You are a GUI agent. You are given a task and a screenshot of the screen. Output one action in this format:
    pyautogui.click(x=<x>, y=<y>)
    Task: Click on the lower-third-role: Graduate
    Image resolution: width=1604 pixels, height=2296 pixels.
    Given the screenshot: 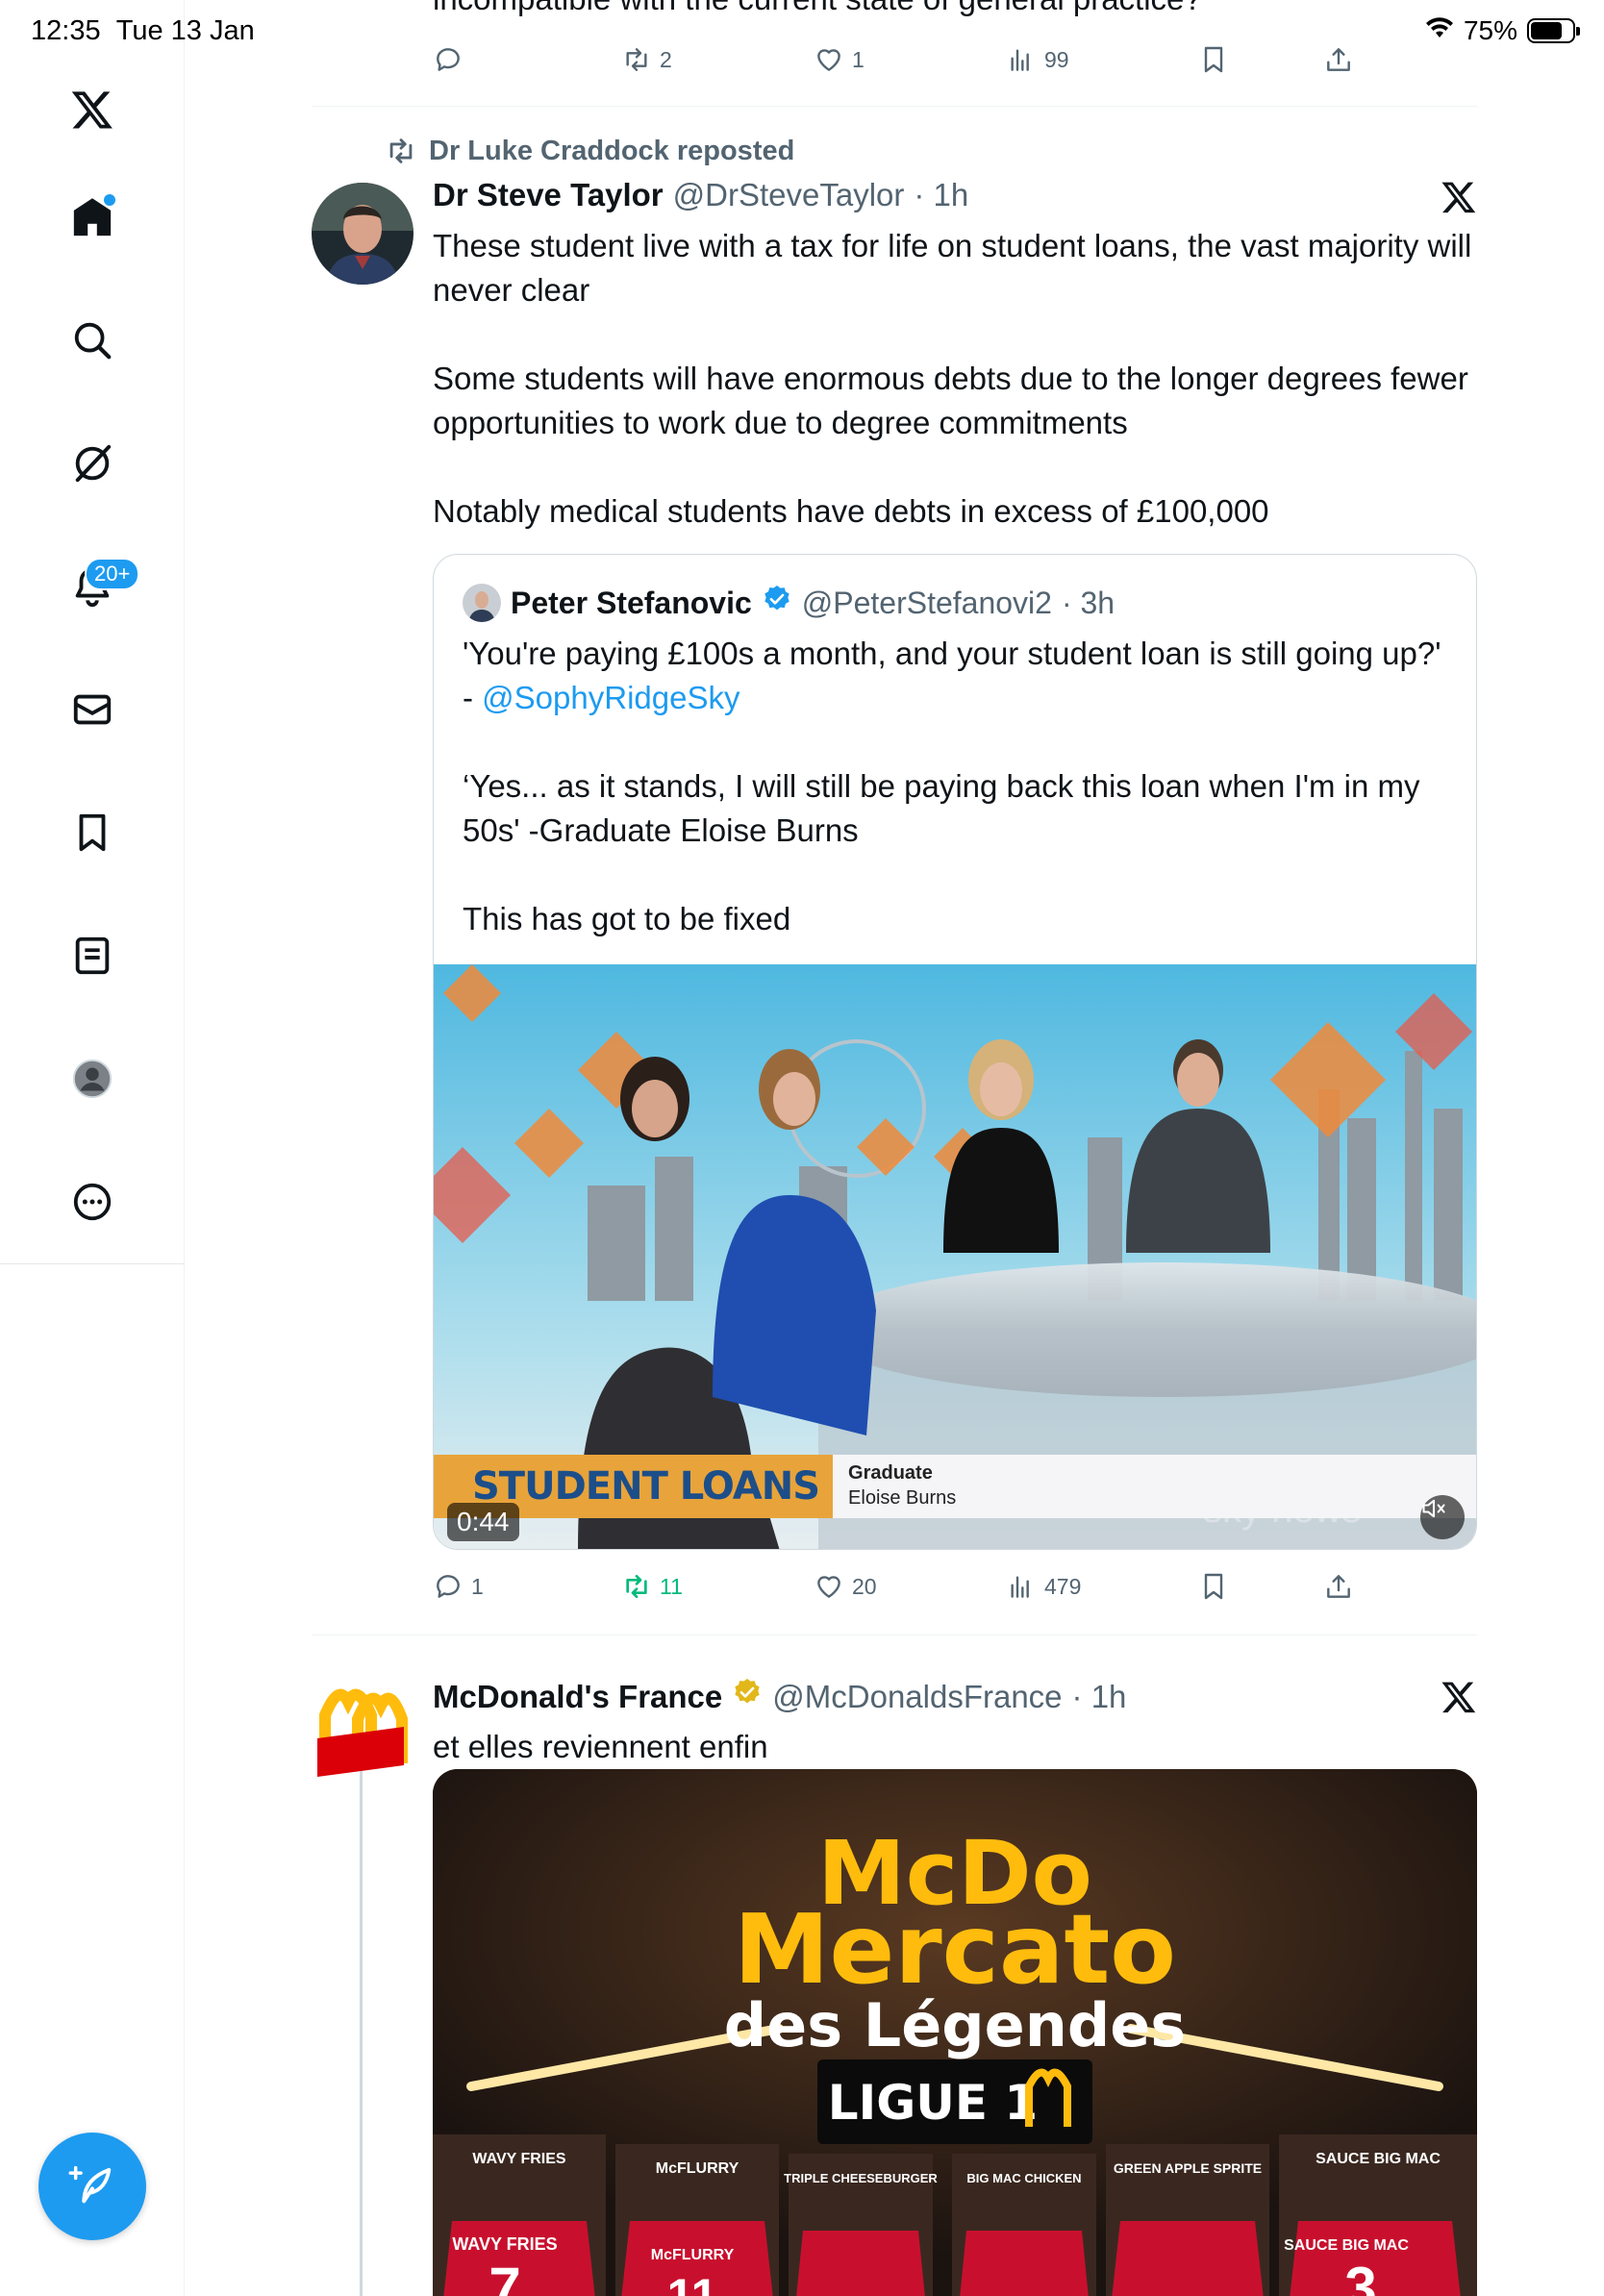 What is the action you would take?
    pyautogui.click(x=890, y=1473)
    